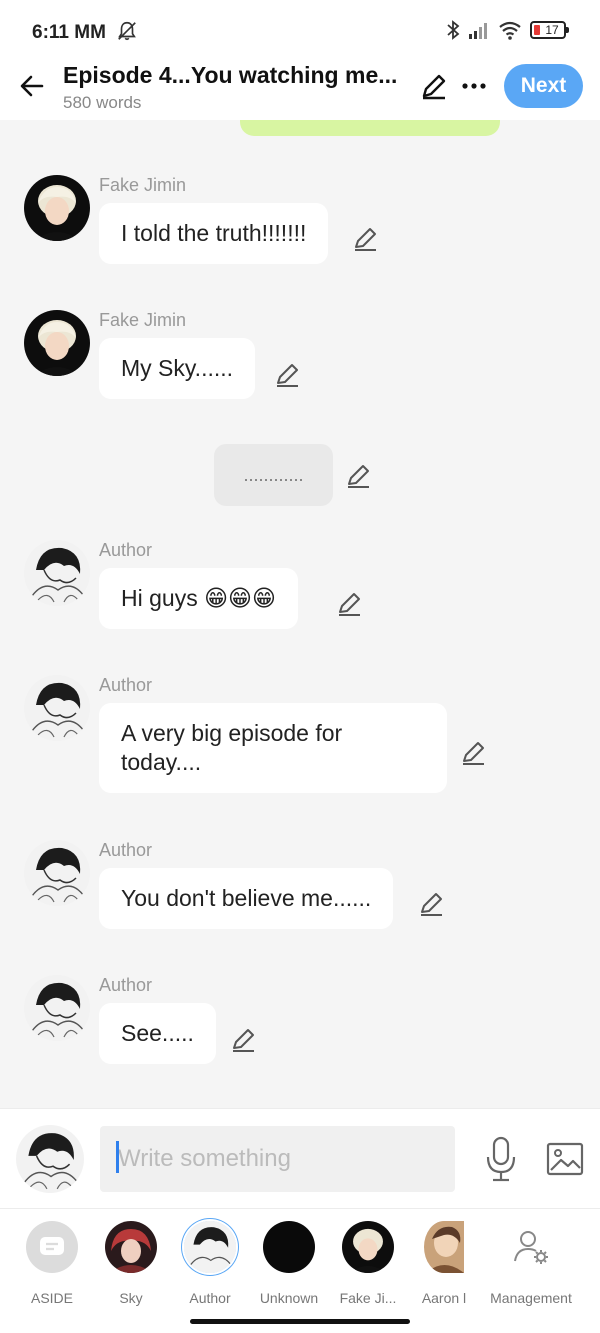 This screenshot has width=600, height=1333. I want to click on next-button: Next, so click(543, 86).